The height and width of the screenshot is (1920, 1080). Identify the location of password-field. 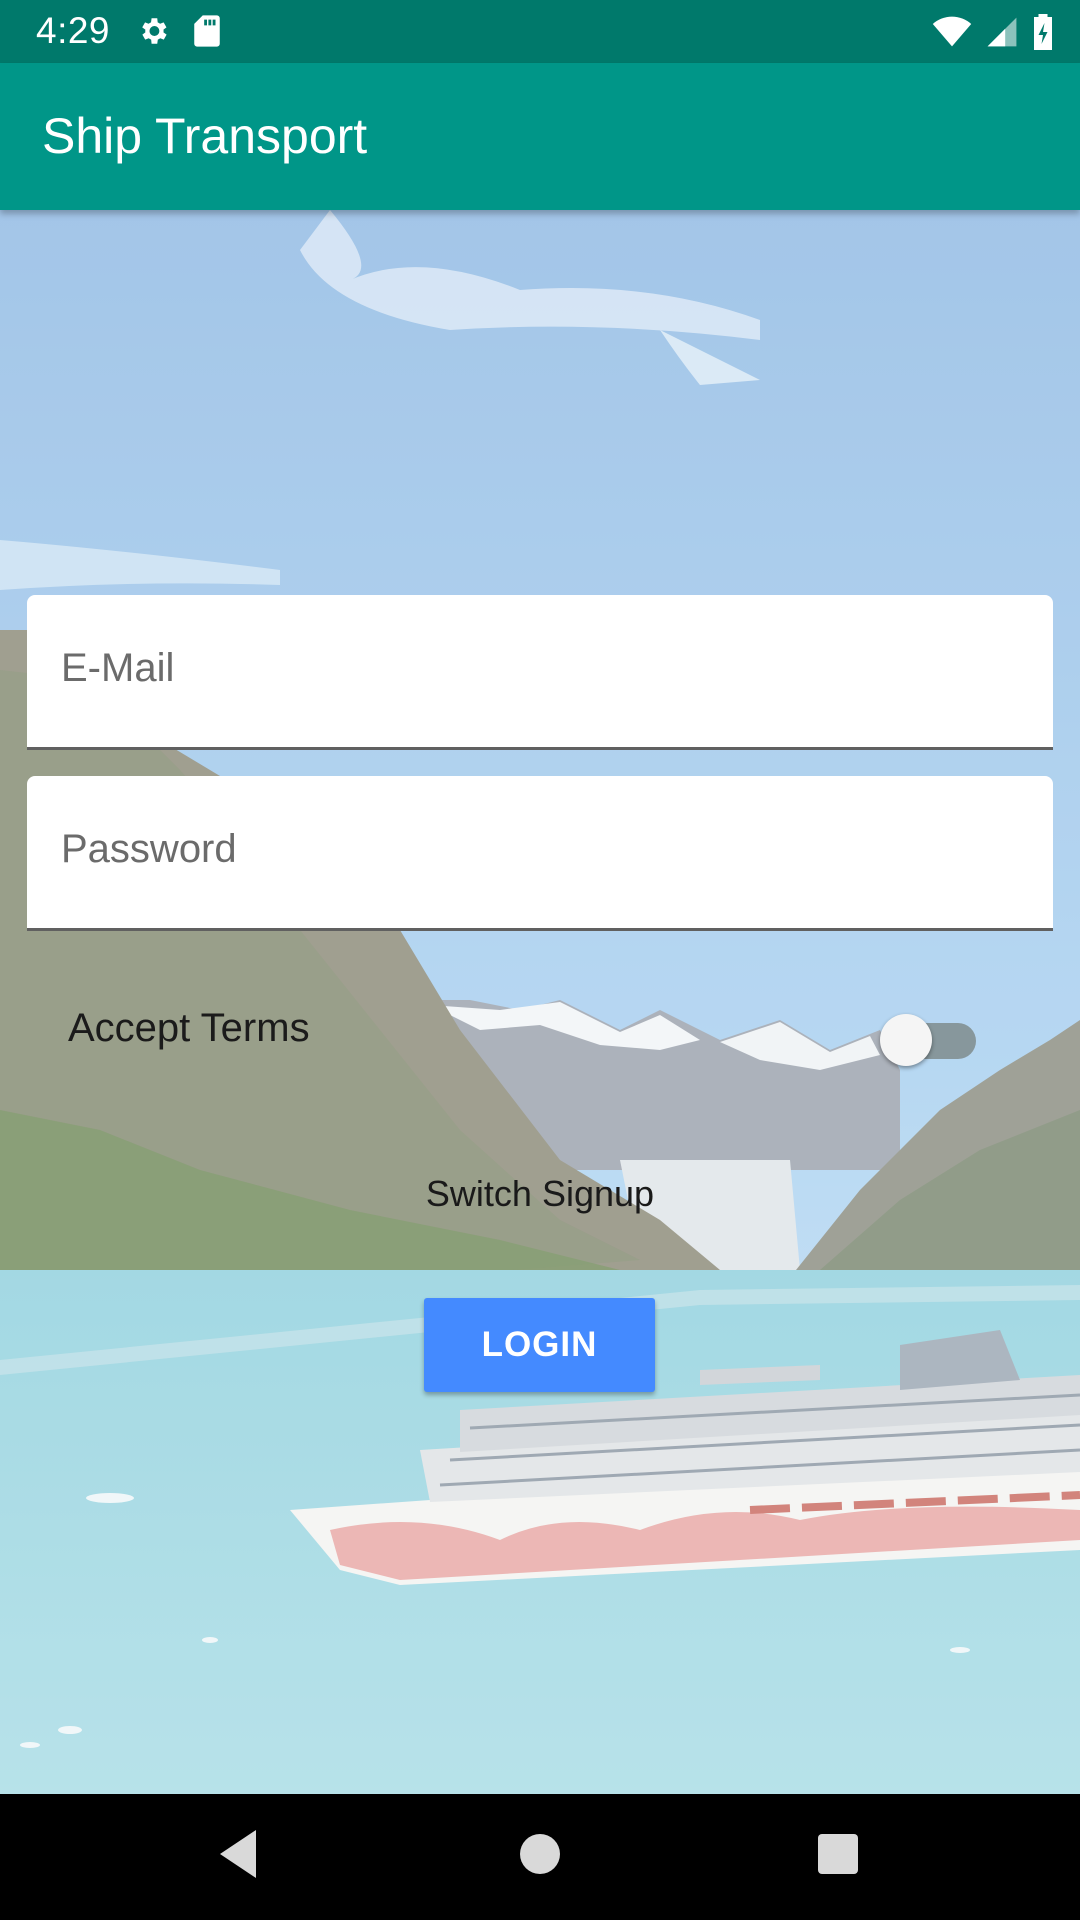
(540, 853).